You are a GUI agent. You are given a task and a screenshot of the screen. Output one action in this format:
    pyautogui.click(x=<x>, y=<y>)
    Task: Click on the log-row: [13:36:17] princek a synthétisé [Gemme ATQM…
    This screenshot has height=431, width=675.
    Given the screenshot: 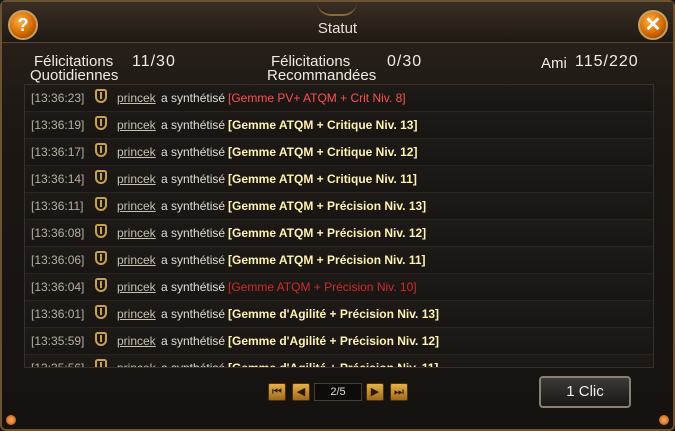 What is the action you would take?
    pyautogui.click(x=339, y=152)
    